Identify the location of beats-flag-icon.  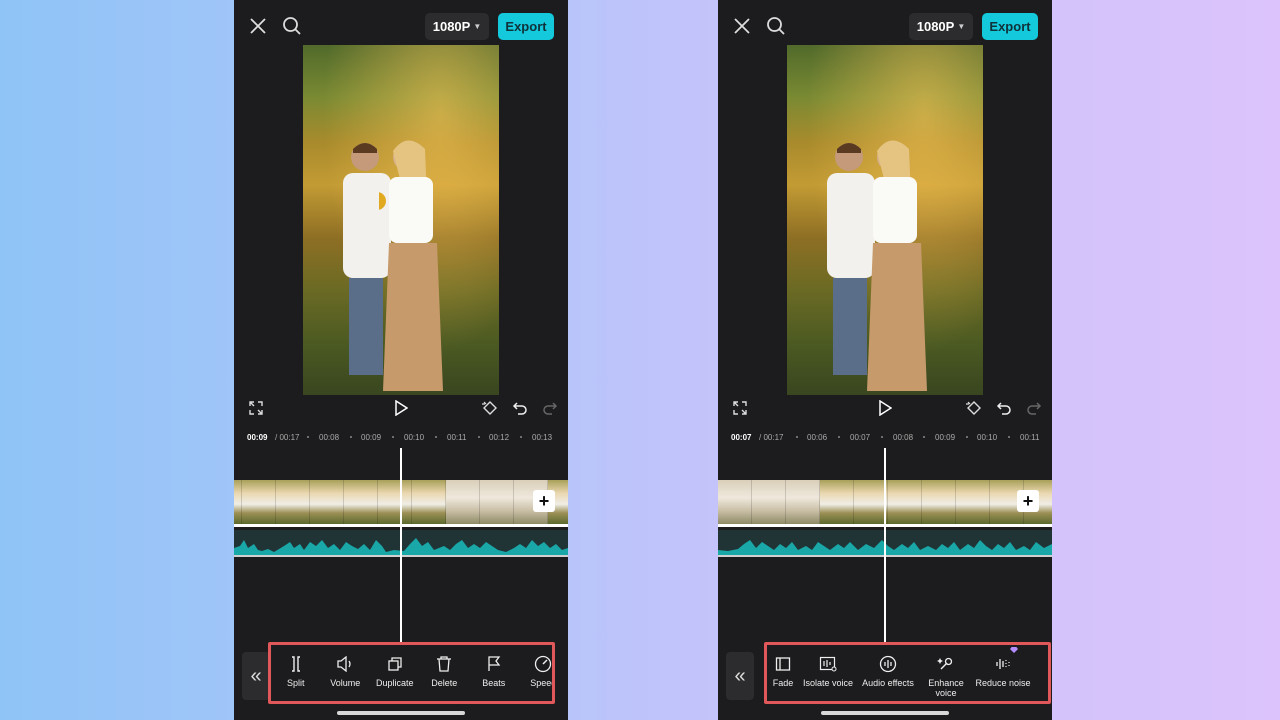
(494, 664).